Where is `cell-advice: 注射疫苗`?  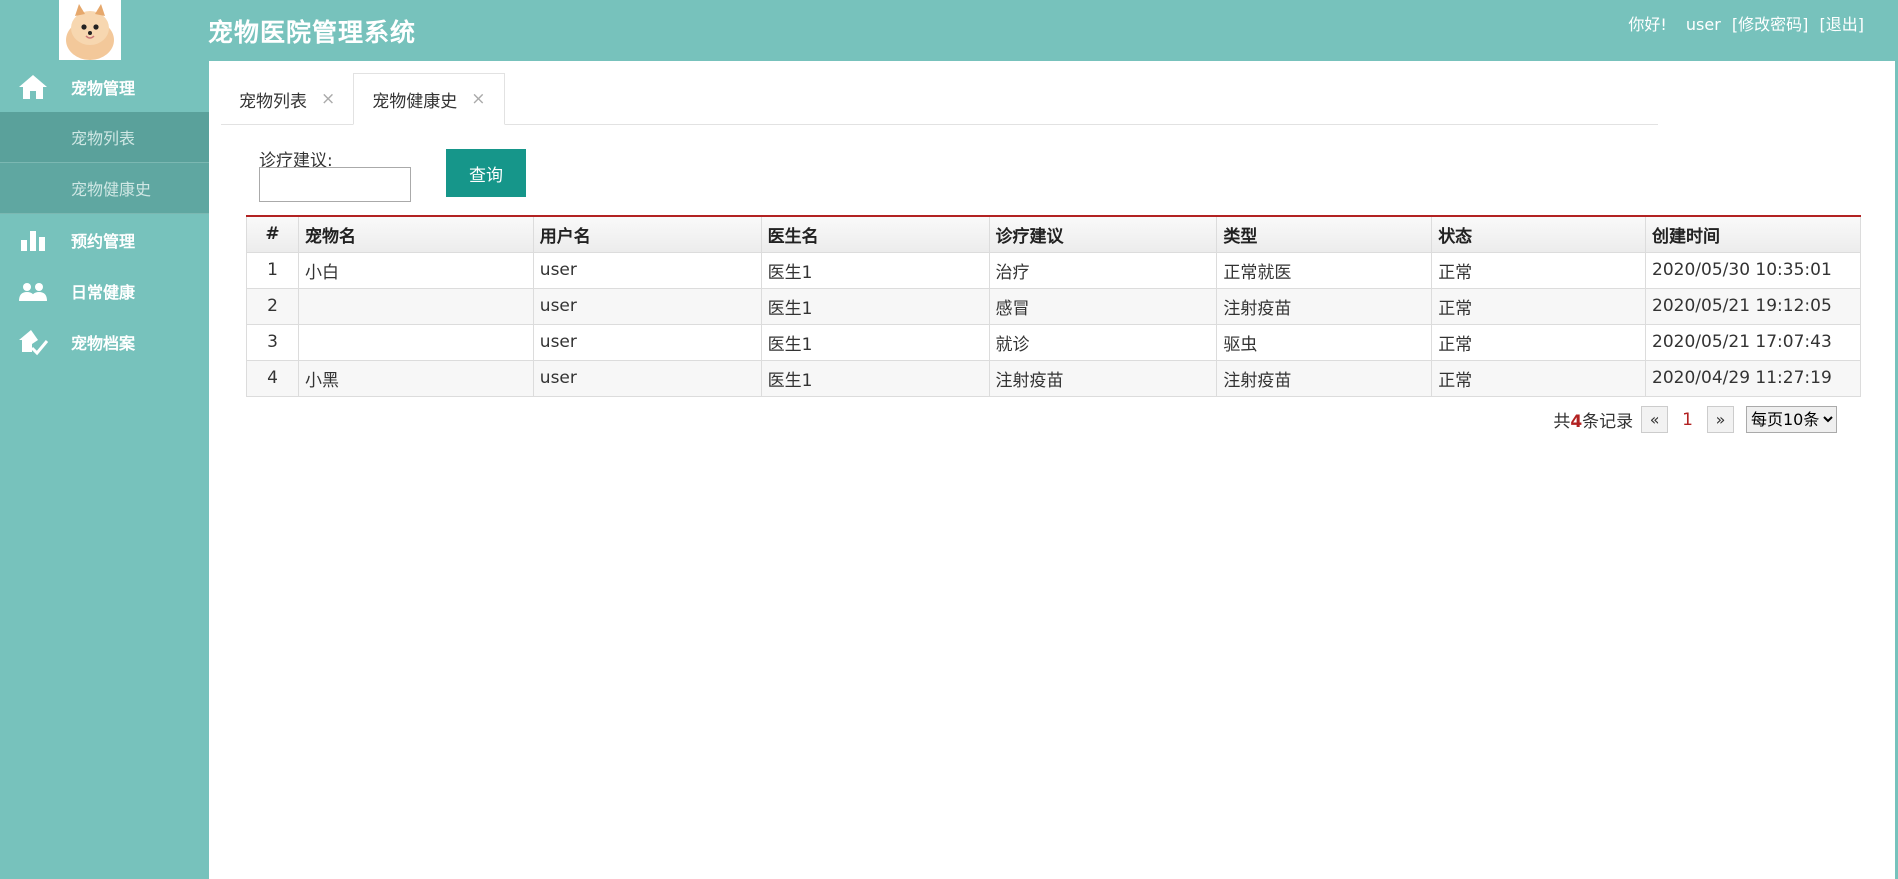
cell-advice: 注射疫苗 is located at coordinates (1103, 378).